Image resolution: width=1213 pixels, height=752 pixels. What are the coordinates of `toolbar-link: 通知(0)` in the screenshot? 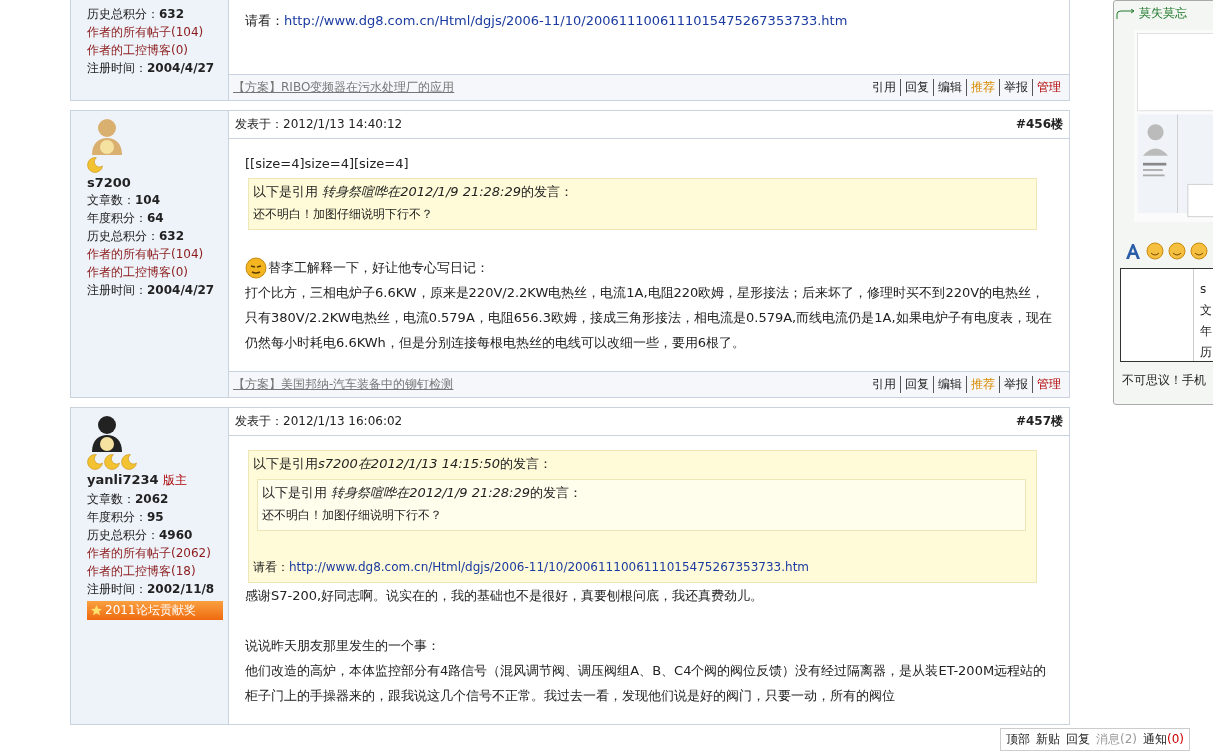 It's located at (1163, 739).